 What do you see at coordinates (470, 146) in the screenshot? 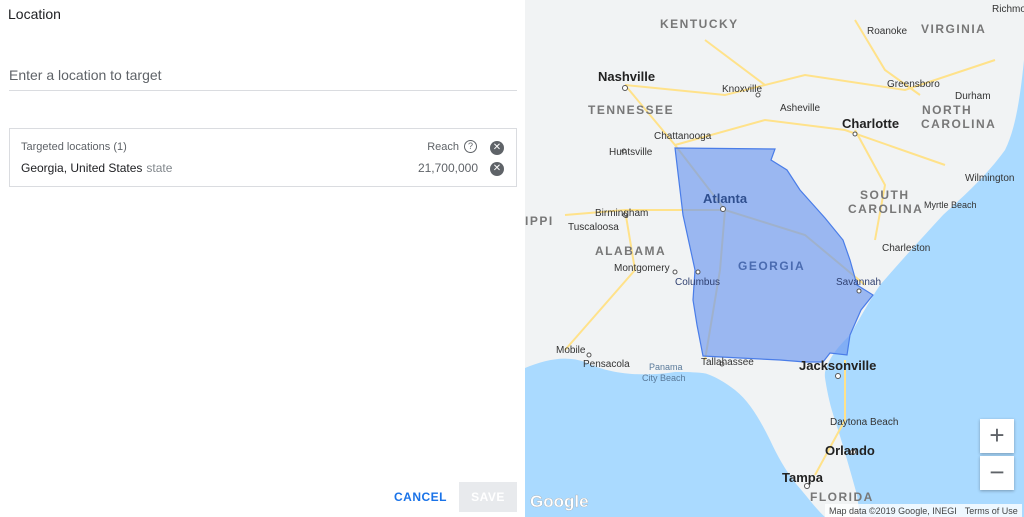
I see `help-icon: ?` at bounding box center [470, 146].